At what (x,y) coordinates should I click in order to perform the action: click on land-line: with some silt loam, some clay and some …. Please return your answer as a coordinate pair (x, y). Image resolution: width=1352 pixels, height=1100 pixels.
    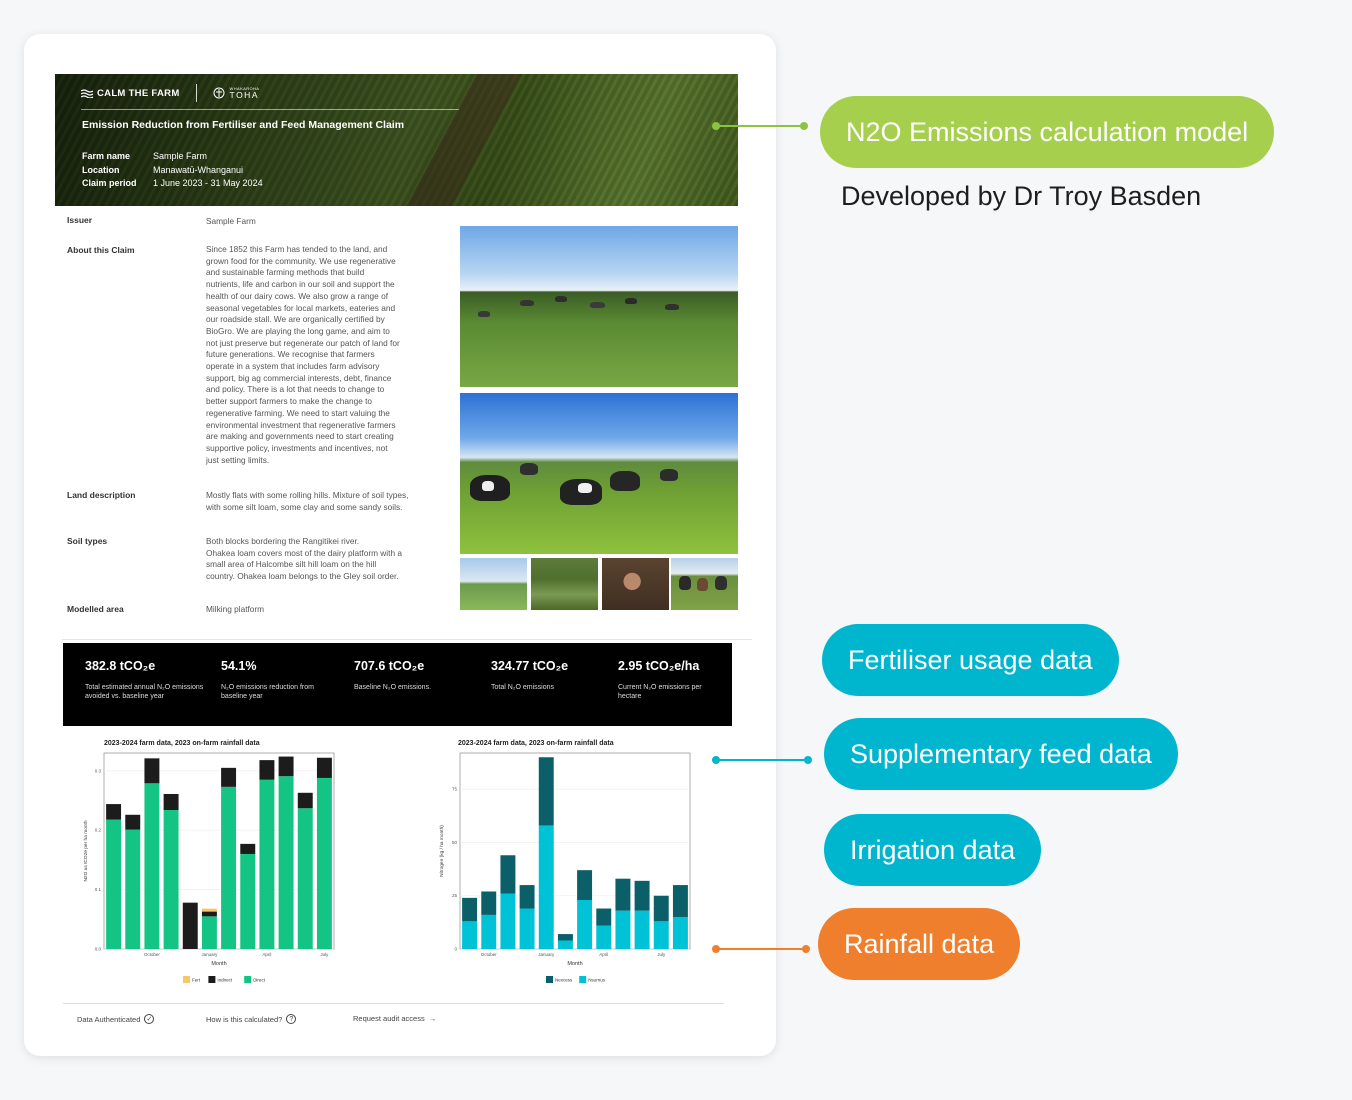
    Looking at the image, I should click on (304, 506).